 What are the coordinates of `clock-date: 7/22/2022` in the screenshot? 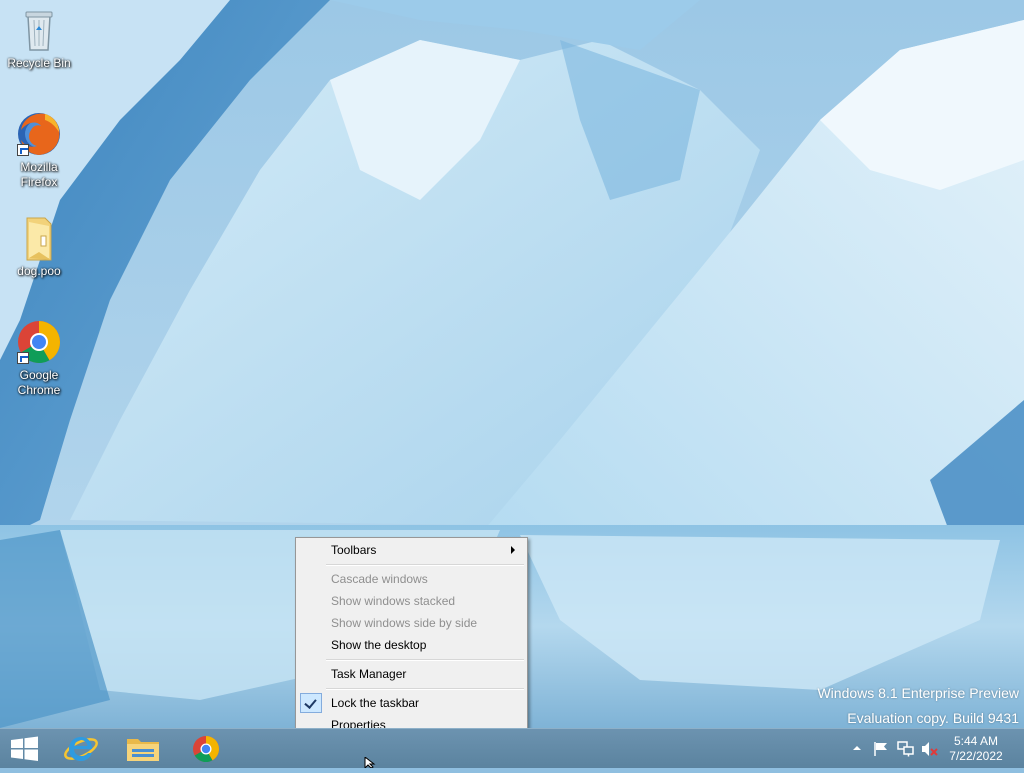 It's located at (976, 756).